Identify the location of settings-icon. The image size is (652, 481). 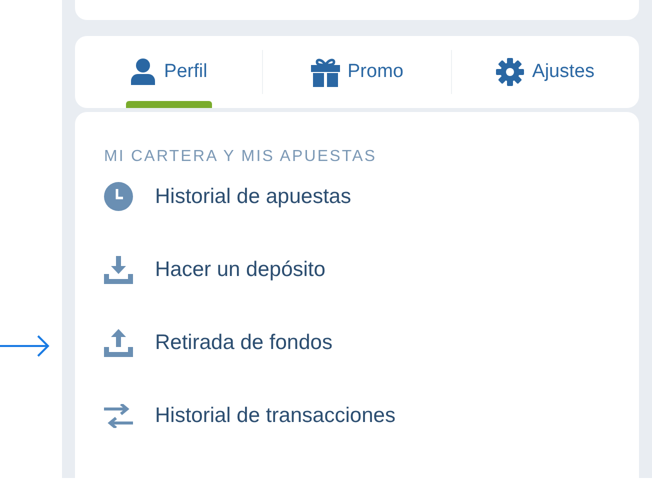
(510, 72).